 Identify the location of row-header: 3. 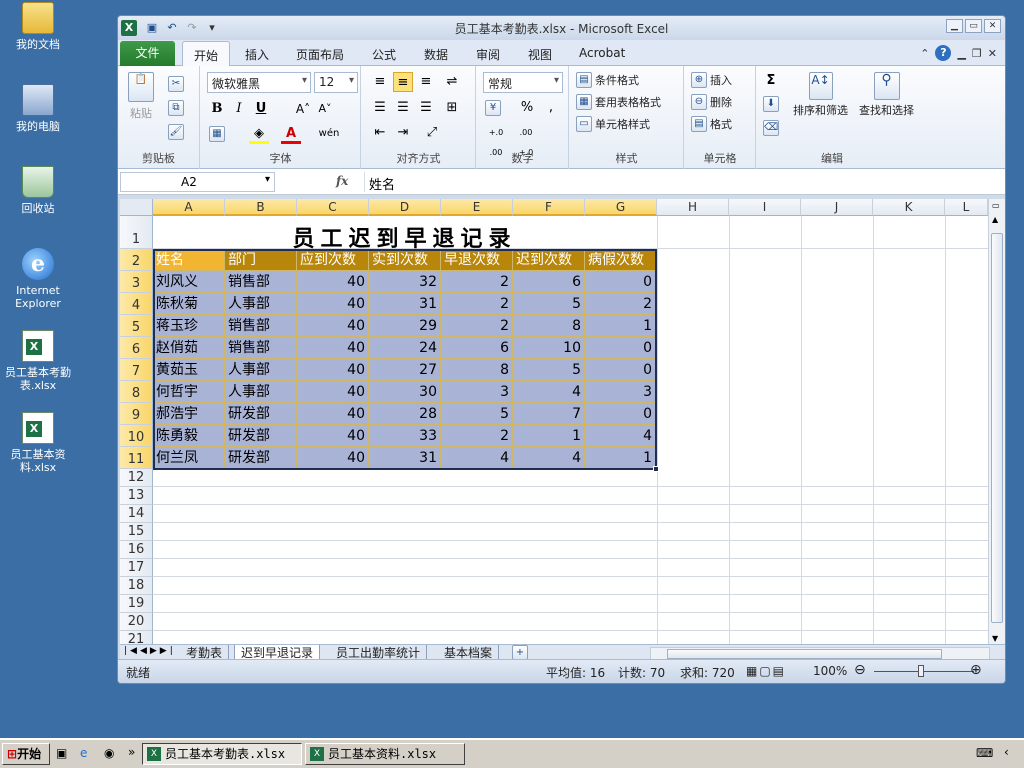
(136, 282).